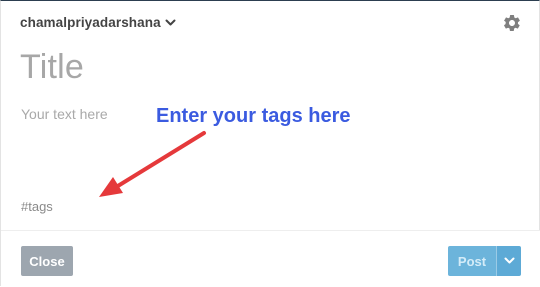 Image resolution: width=540 pixels, height=287 pixels. I want to click on annotation-arrow-icon, so click(152, 164).